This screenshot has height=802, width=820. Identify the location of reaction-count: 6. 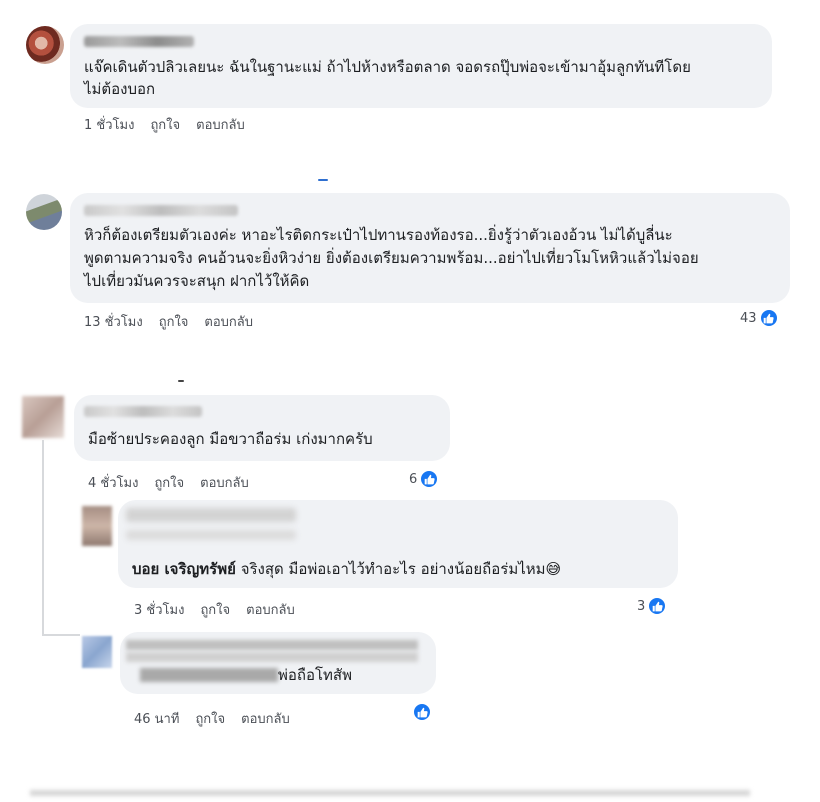
(424, 479).